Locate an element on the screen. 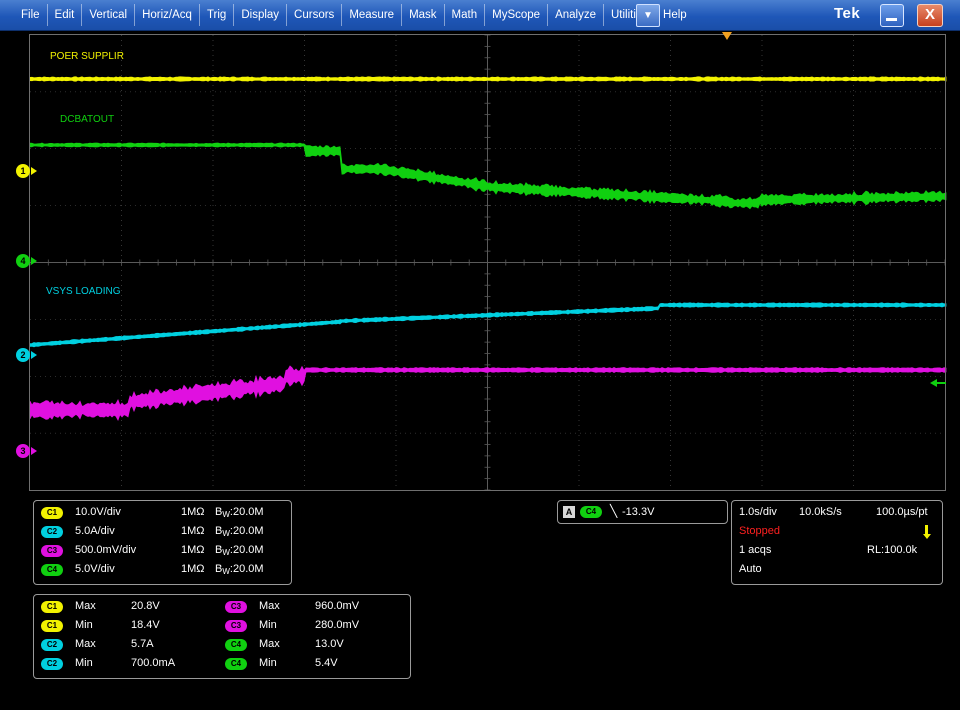 The image size is (960, 710). ch1-marker-arrow-icon is located at coordinates (34, 171).